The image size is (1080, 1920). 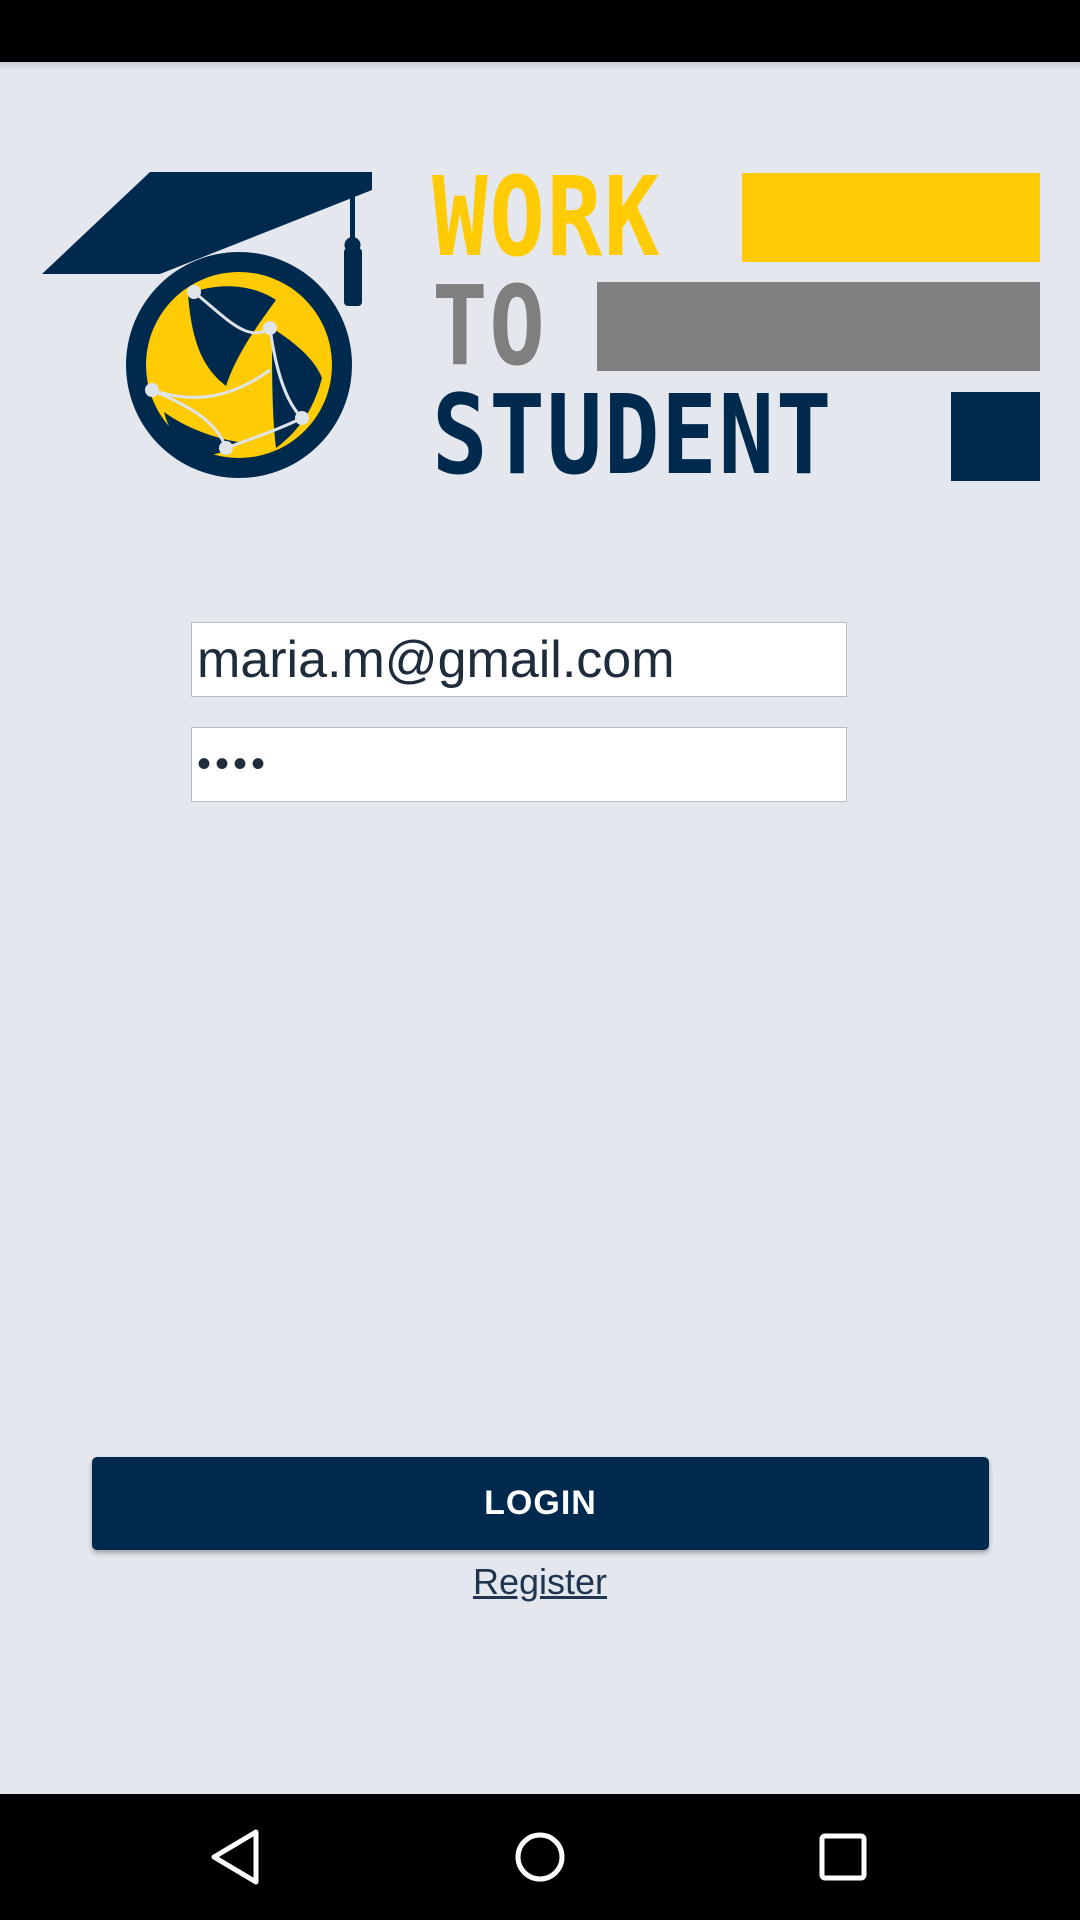 I want to click on navigation-bar, so click(x=540, y=1857).